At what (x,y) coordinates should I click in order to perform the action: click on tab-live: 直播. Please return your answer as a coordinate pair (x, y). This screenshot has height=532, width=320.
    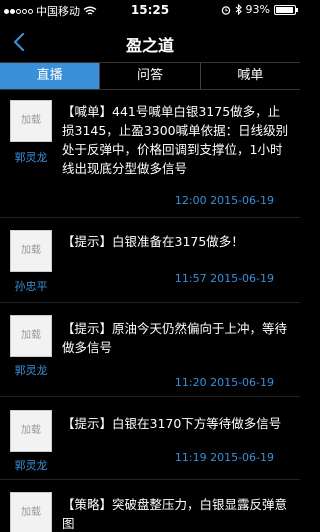
    Looking at the image, I should click on (50, 76).